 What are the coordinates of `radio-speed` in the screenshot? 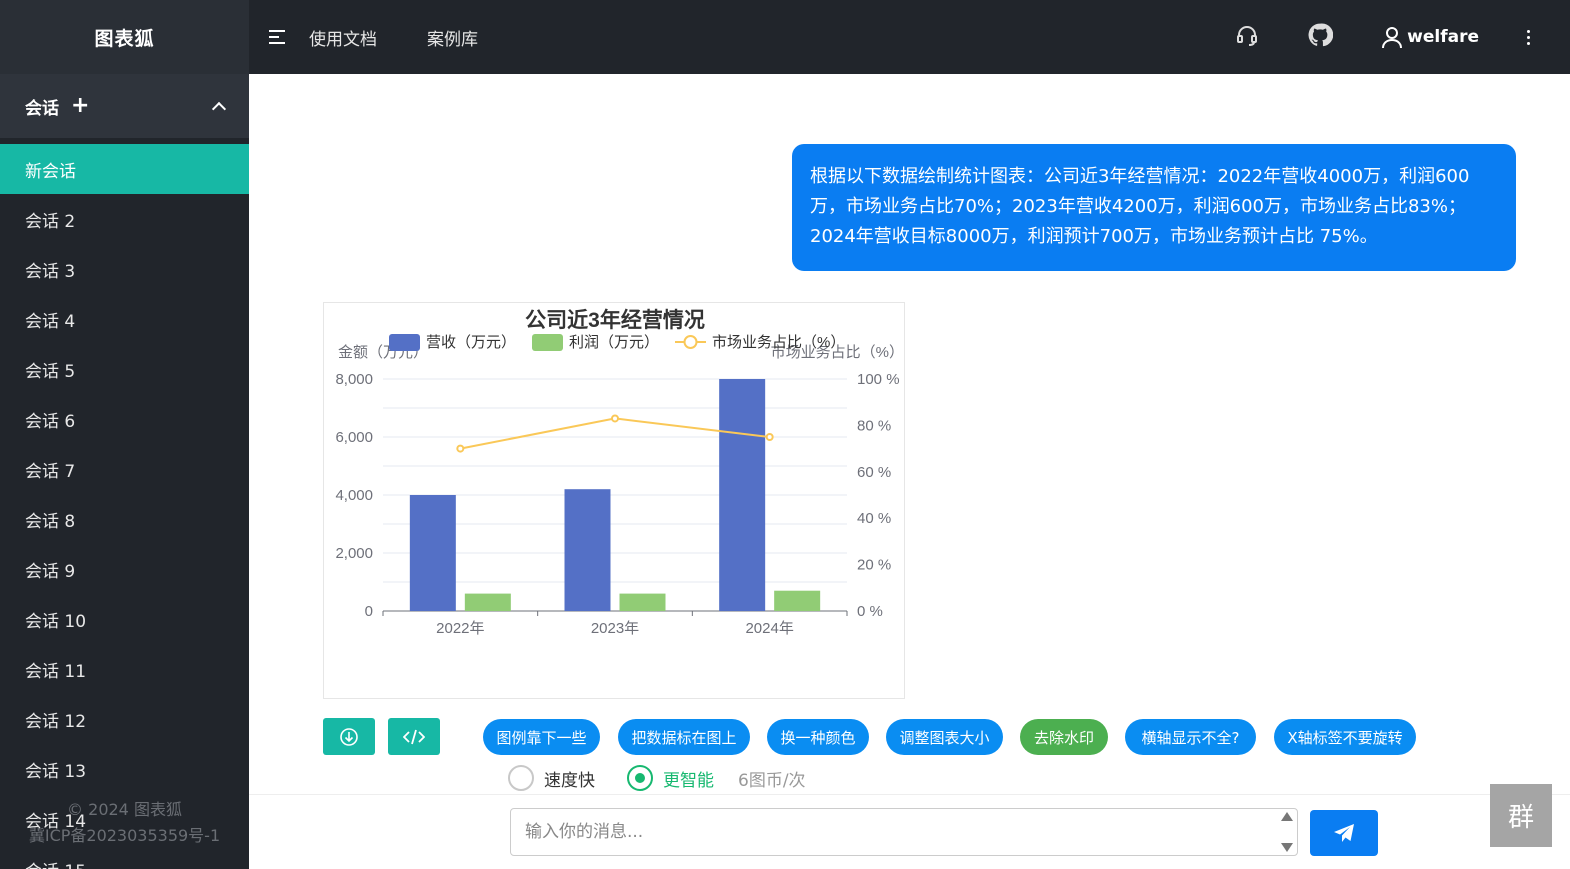 It's located at (521, 778).